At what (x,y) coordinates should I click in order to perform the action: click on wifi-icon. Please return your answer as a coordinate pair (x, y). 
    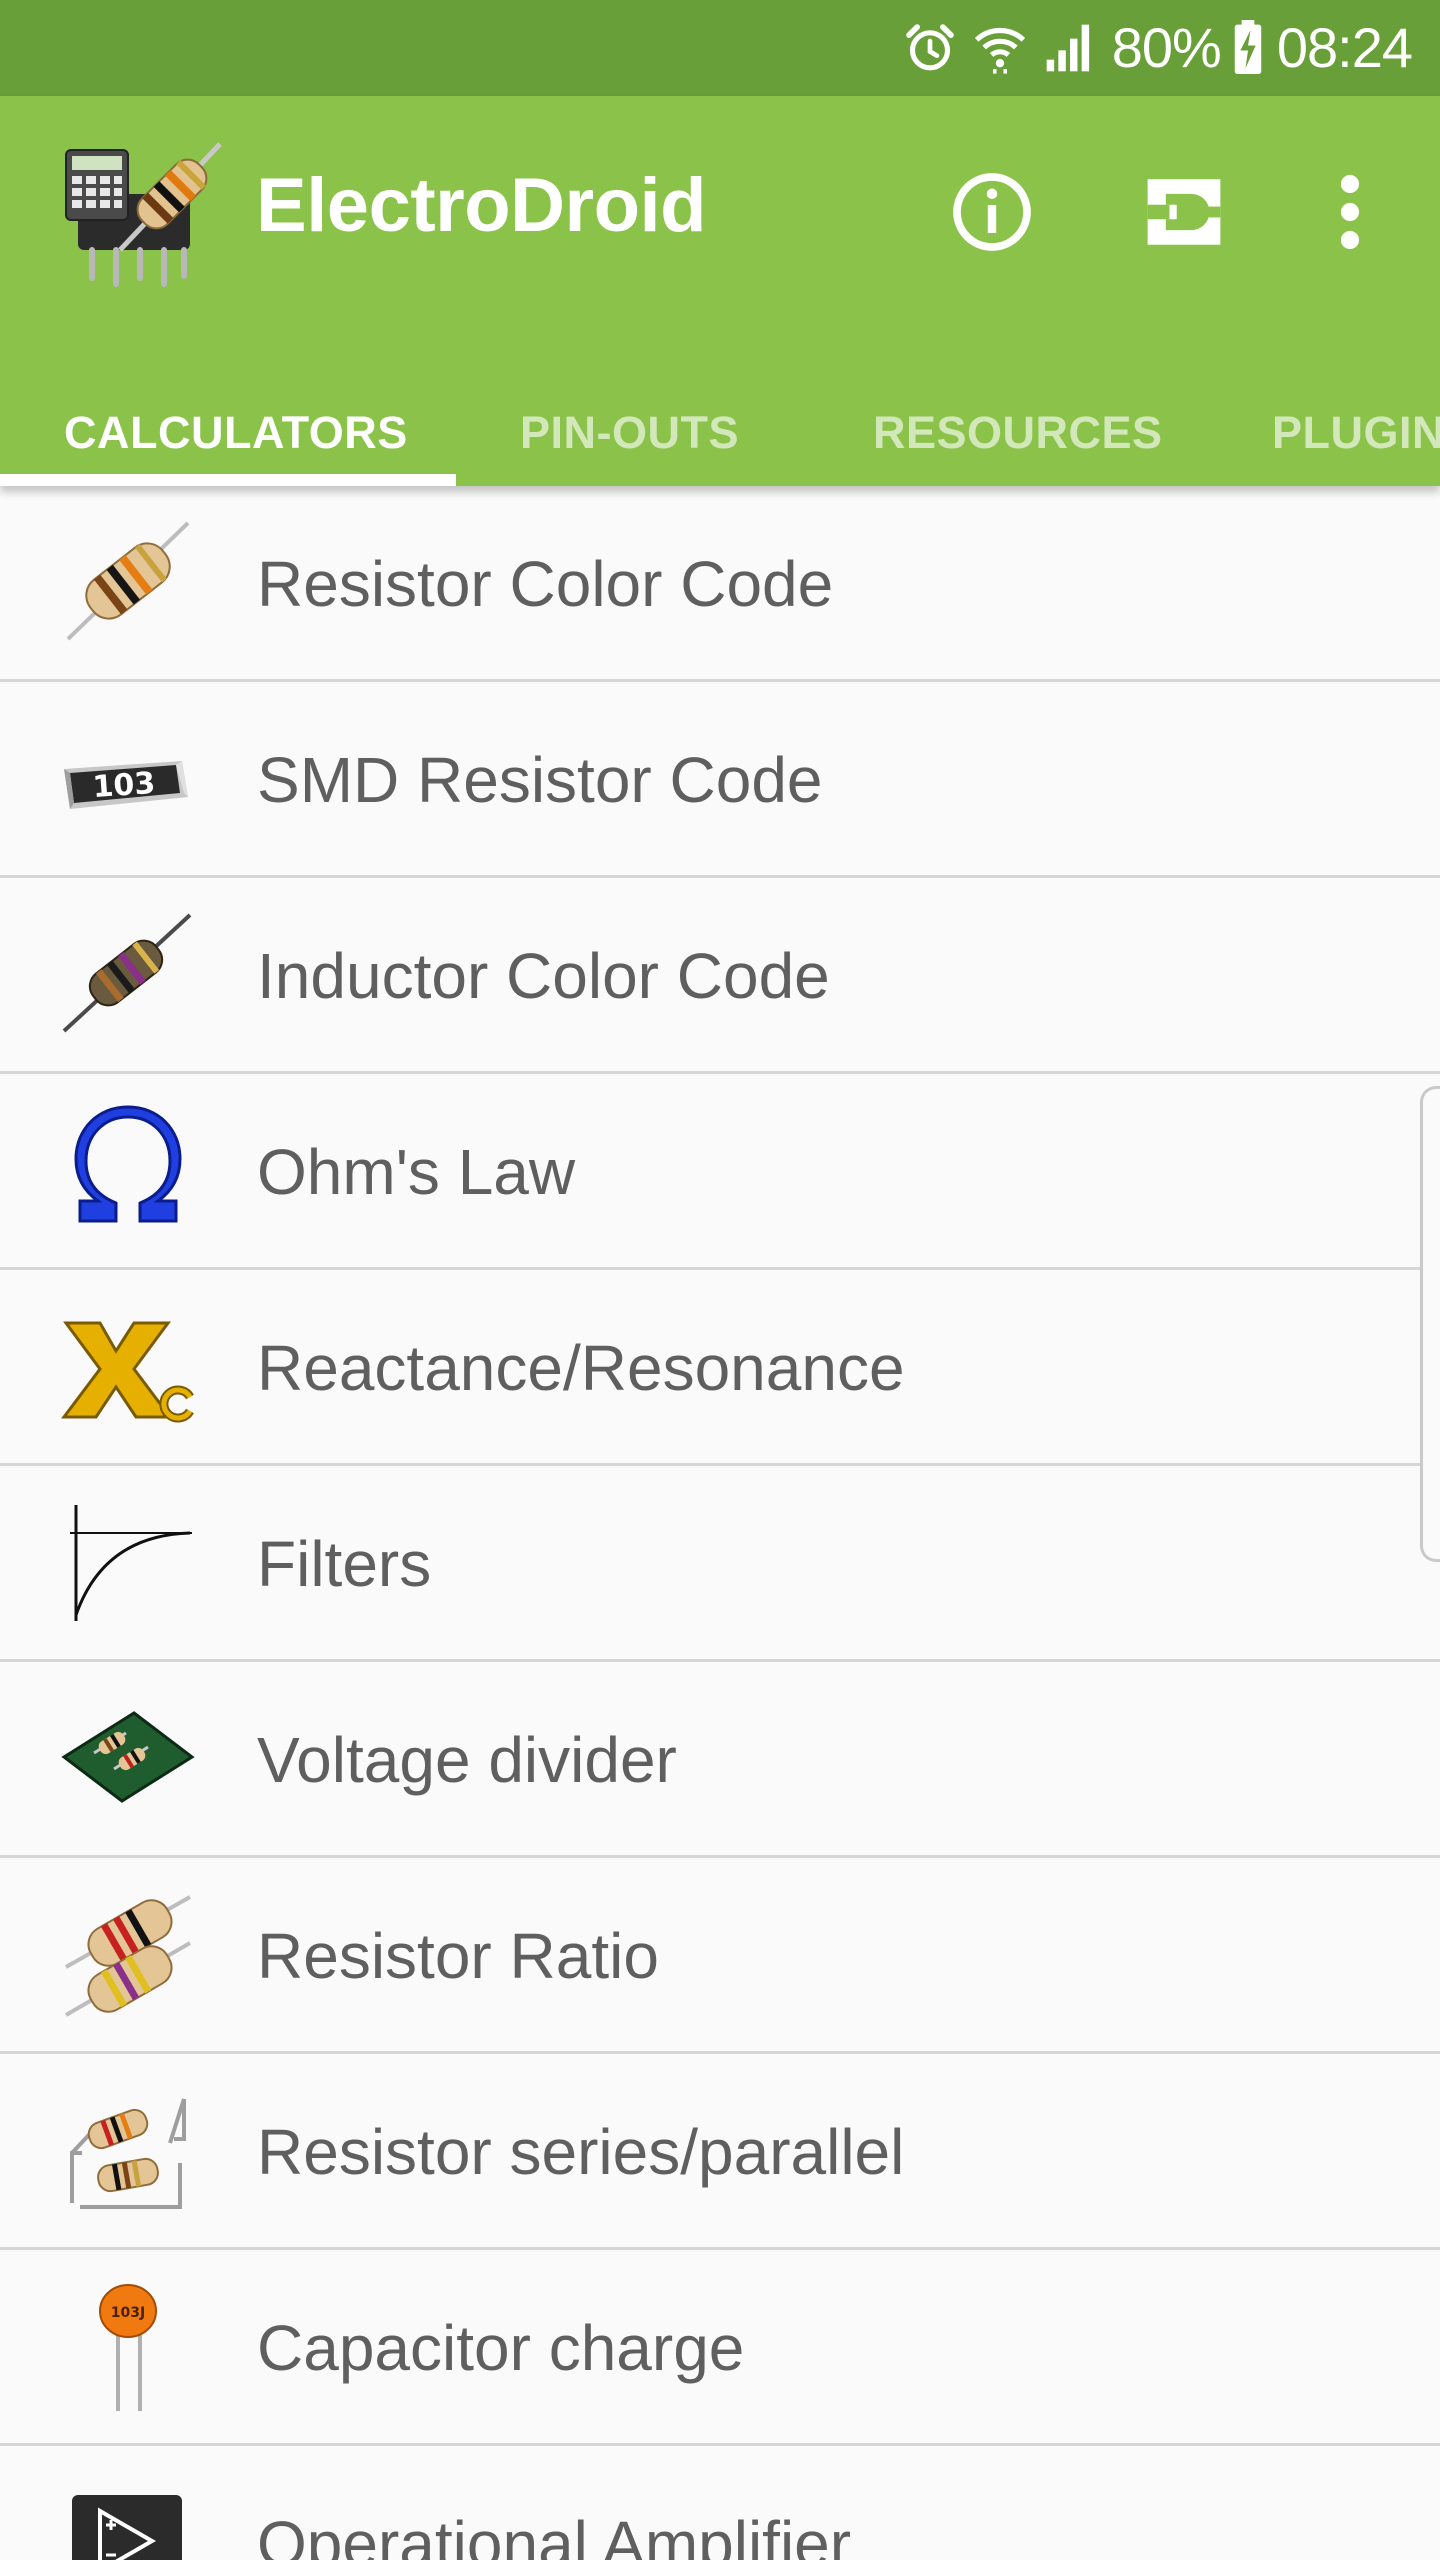
    Looking at the image, I should click on (999, 51).